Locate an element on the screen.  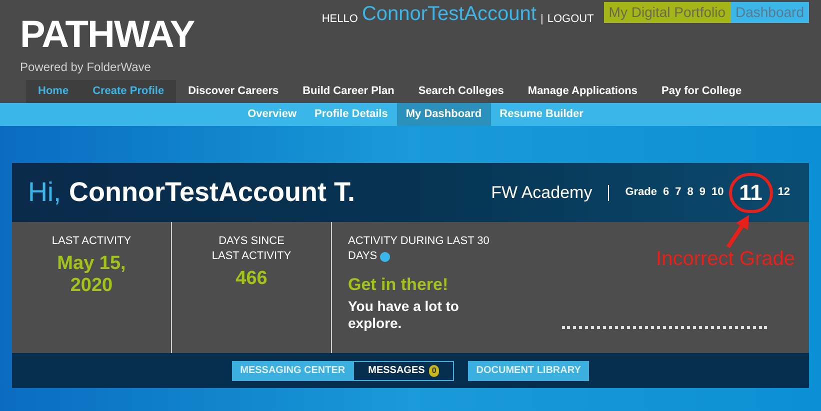
nav-tab: Pay for College is located at coordinates (702, 91).